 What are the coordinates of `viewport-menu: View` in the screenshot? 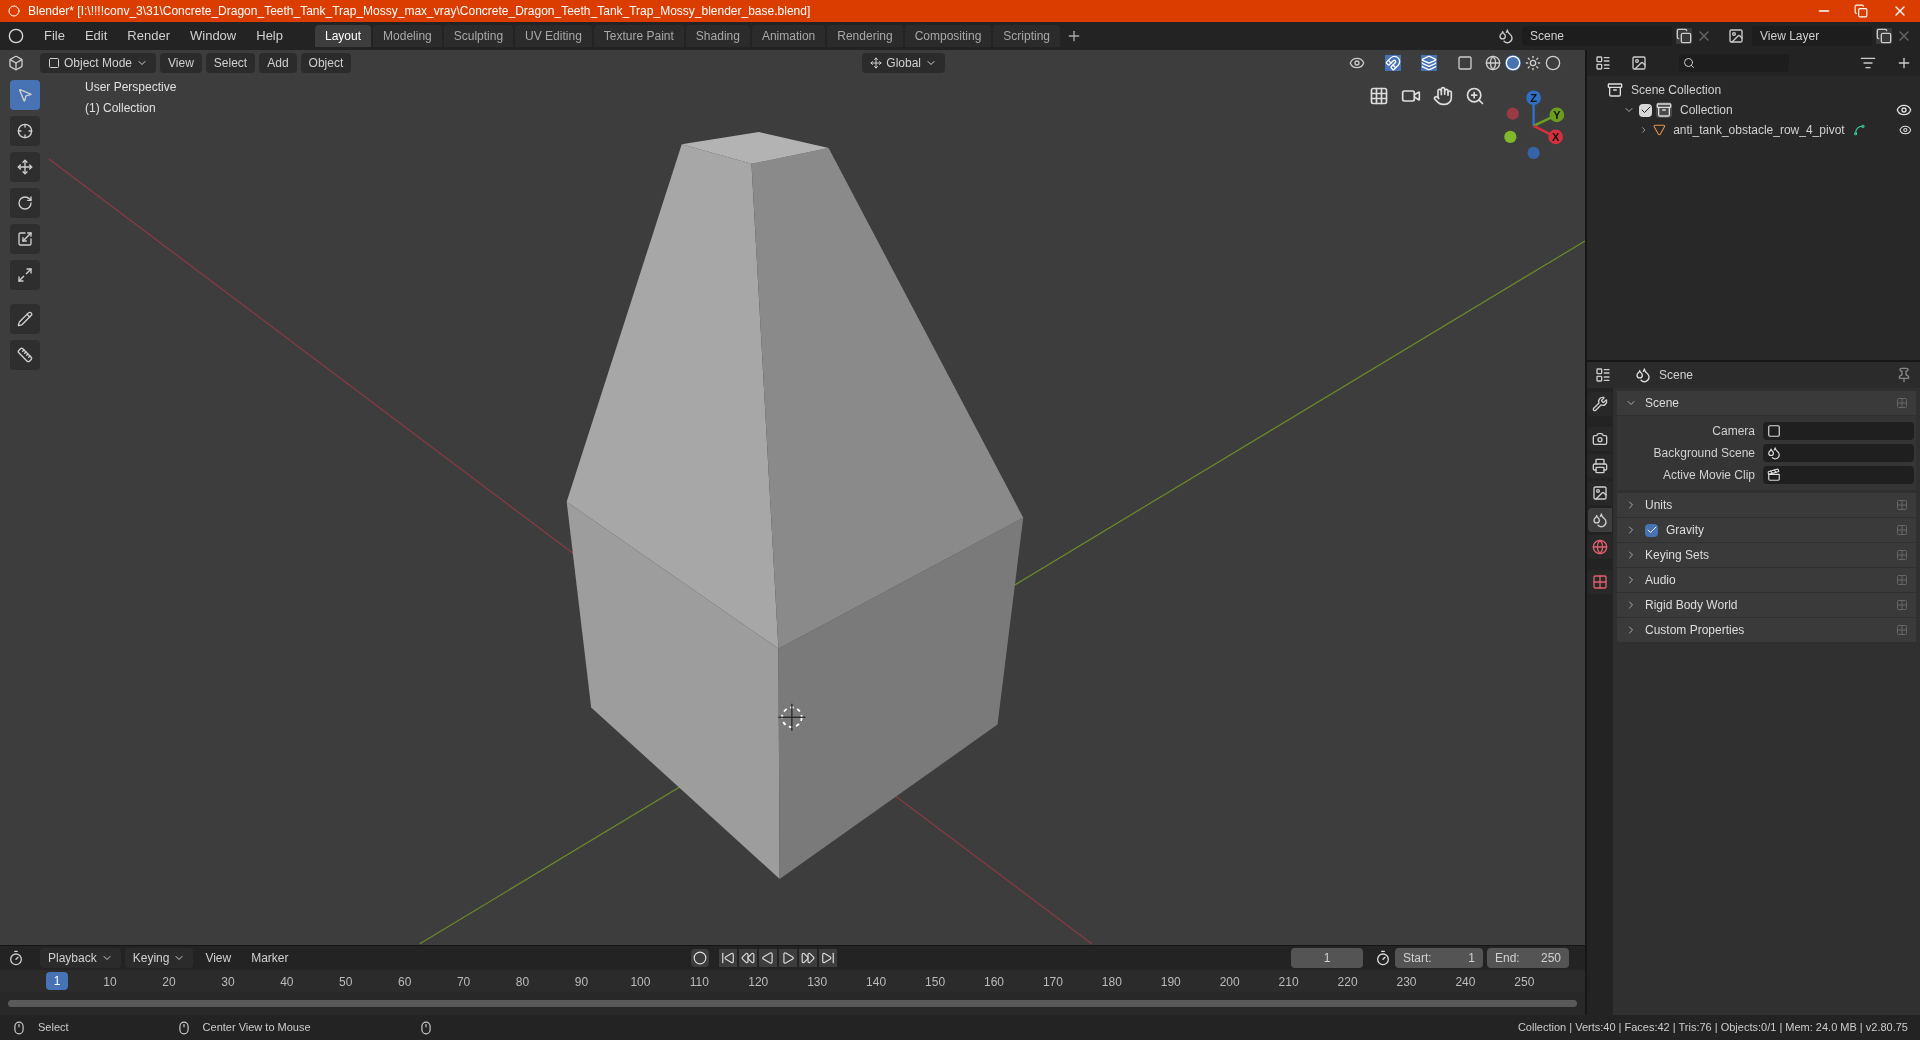 It's located at (181, 63).